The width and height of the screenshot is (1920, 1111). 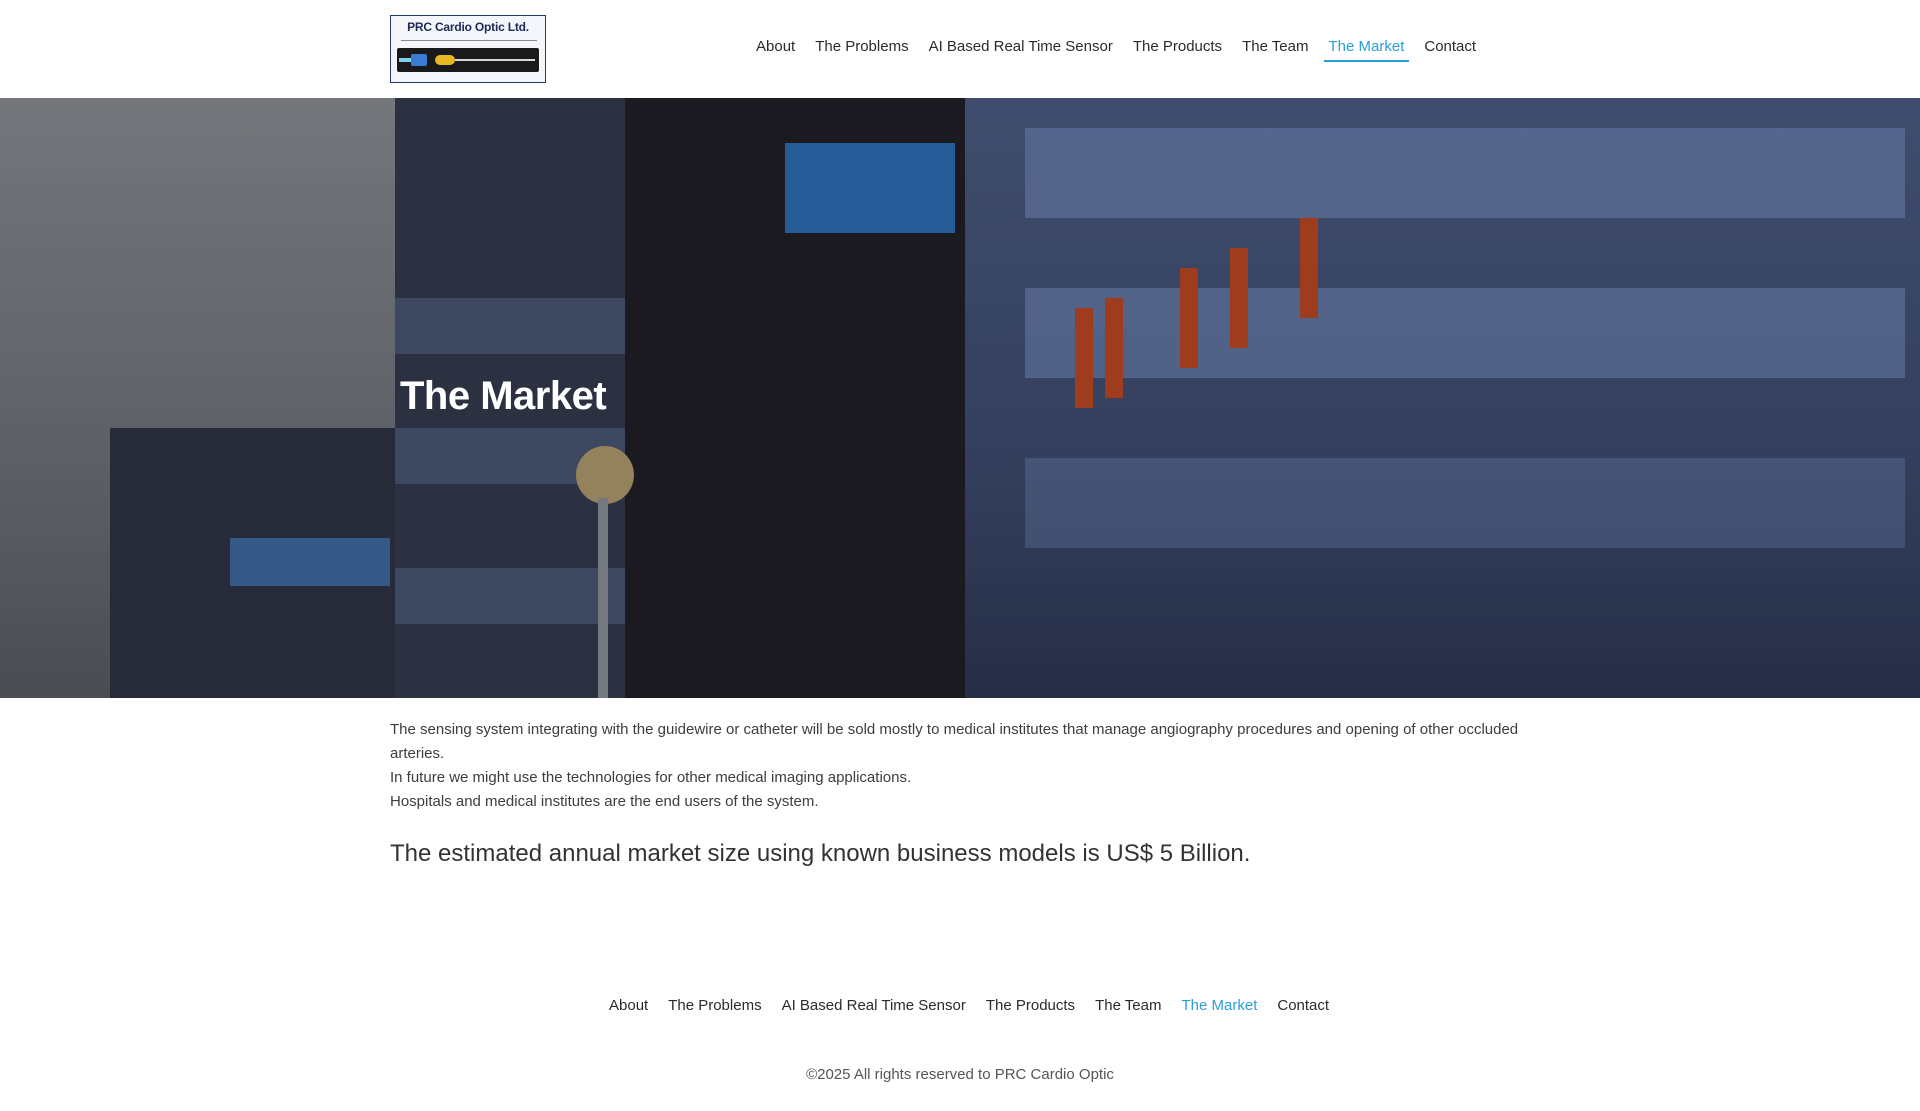 What do you see at coordinates (628, 1007) in the screenshot?
I see `footer-link-about: About` at bounding box center [628, 1007].